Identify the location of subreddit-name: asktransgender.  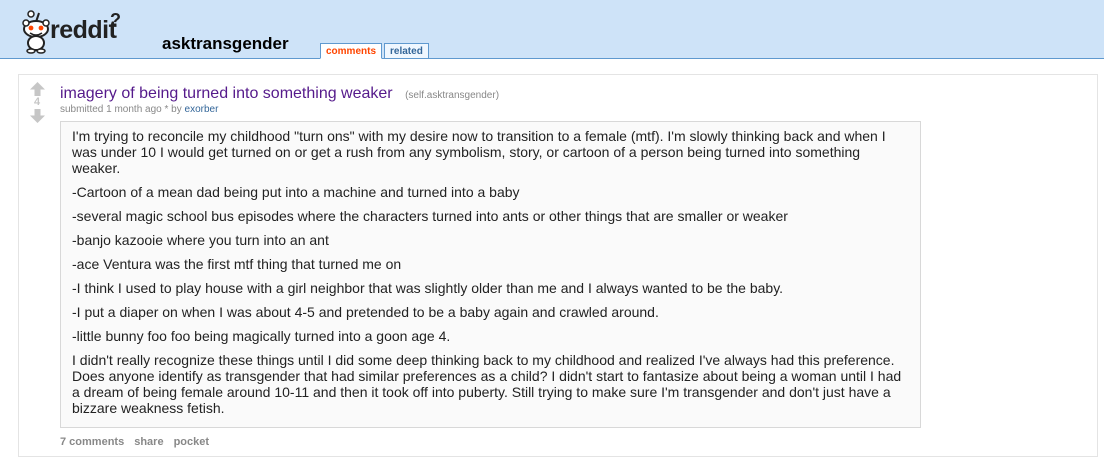
(225, 44).